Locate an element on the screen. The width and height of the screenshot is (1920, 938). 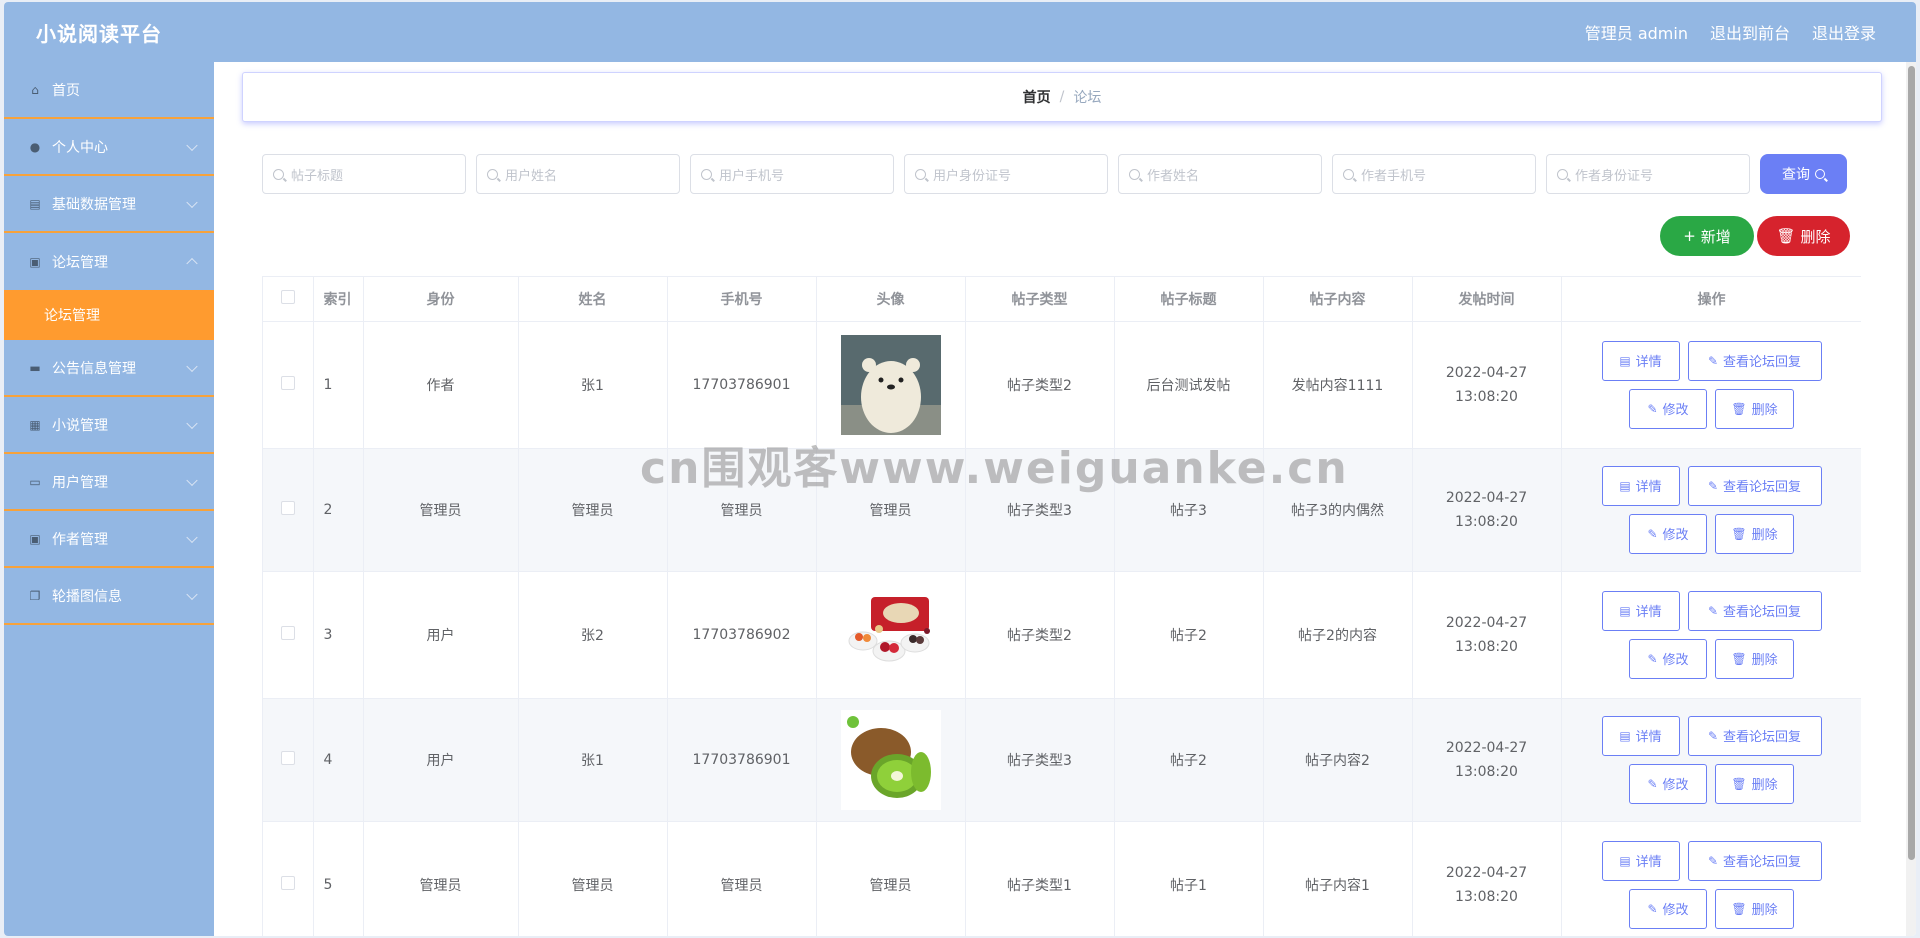
sidebar-item-basic-data: ▤ 基础数据管理 is located at coordinates (109, 204).